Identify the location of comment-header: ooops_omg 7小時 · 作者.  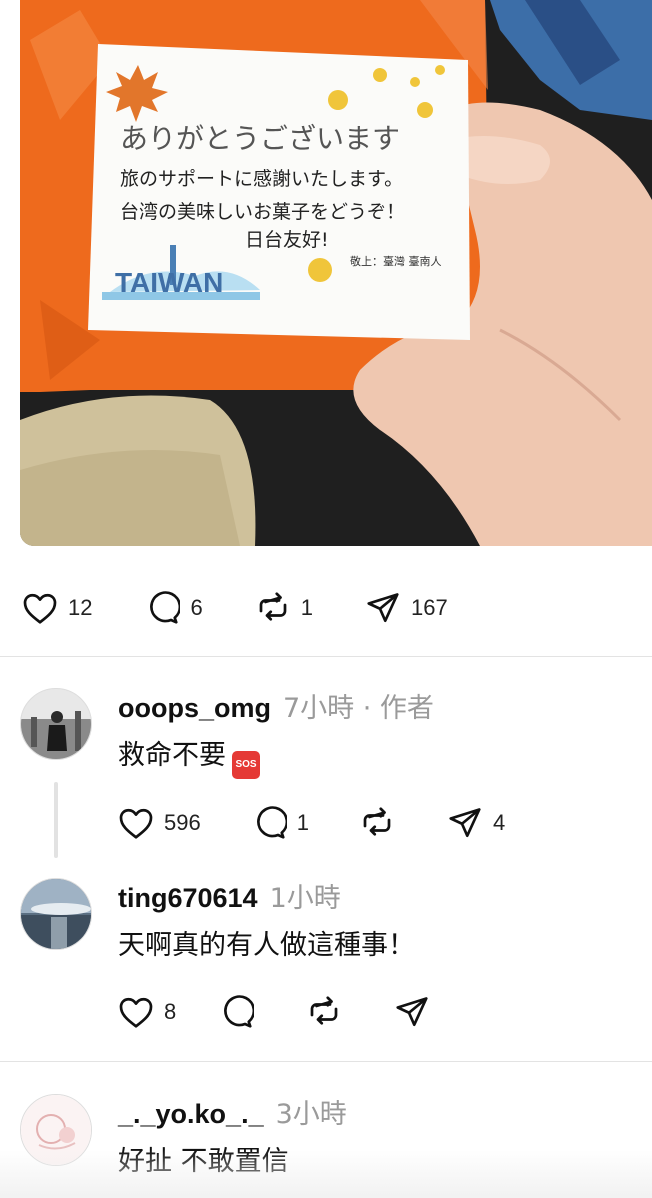
(276, 705).